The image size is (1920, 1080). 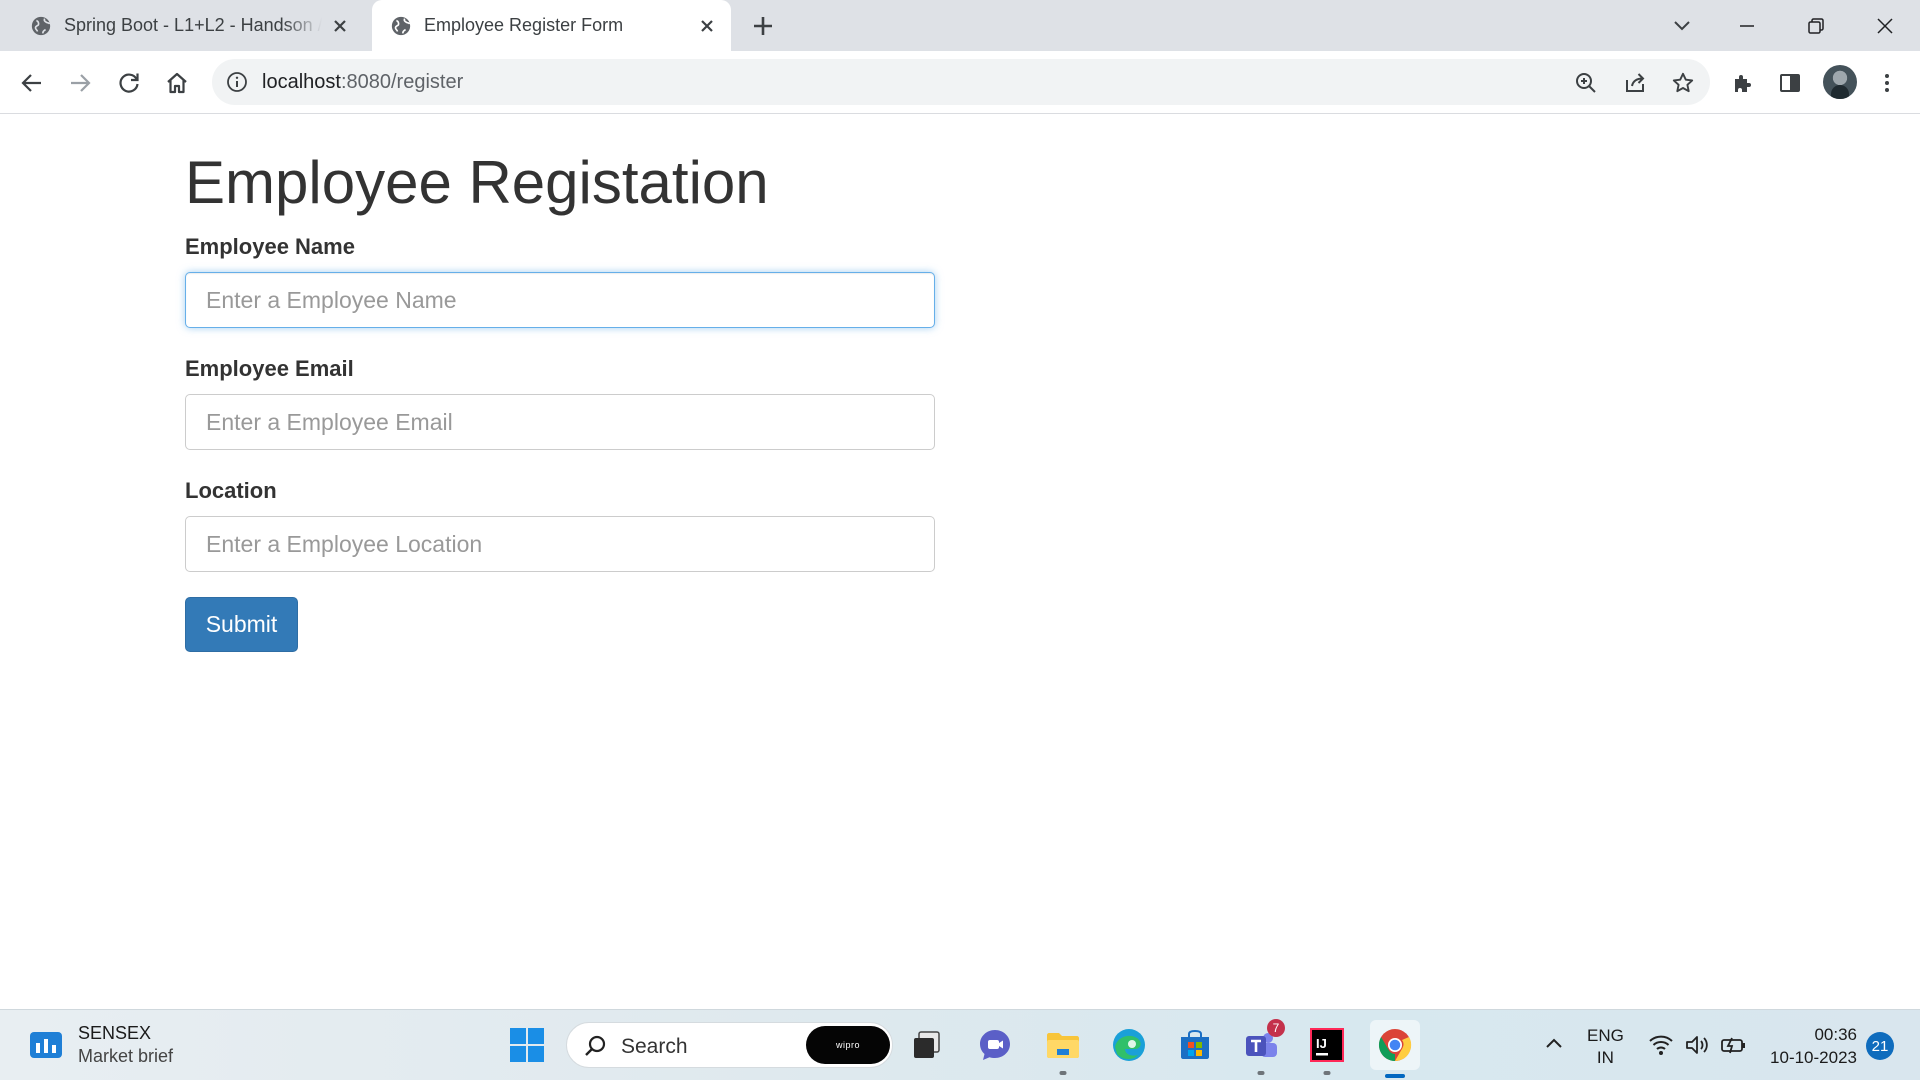 I want to click on puzzle-icon, so click(x=1743, y=83).